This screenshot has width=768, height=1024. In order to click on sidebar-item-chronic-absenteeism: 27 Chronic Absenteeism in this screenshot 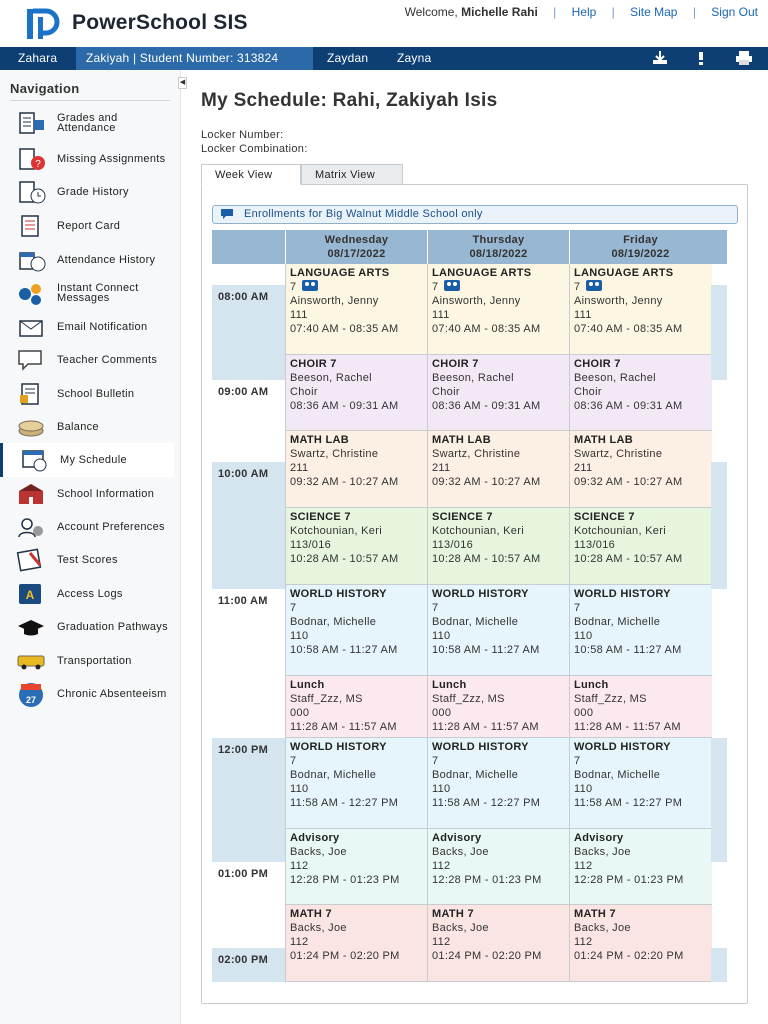, I will do `click(87, 694)`.